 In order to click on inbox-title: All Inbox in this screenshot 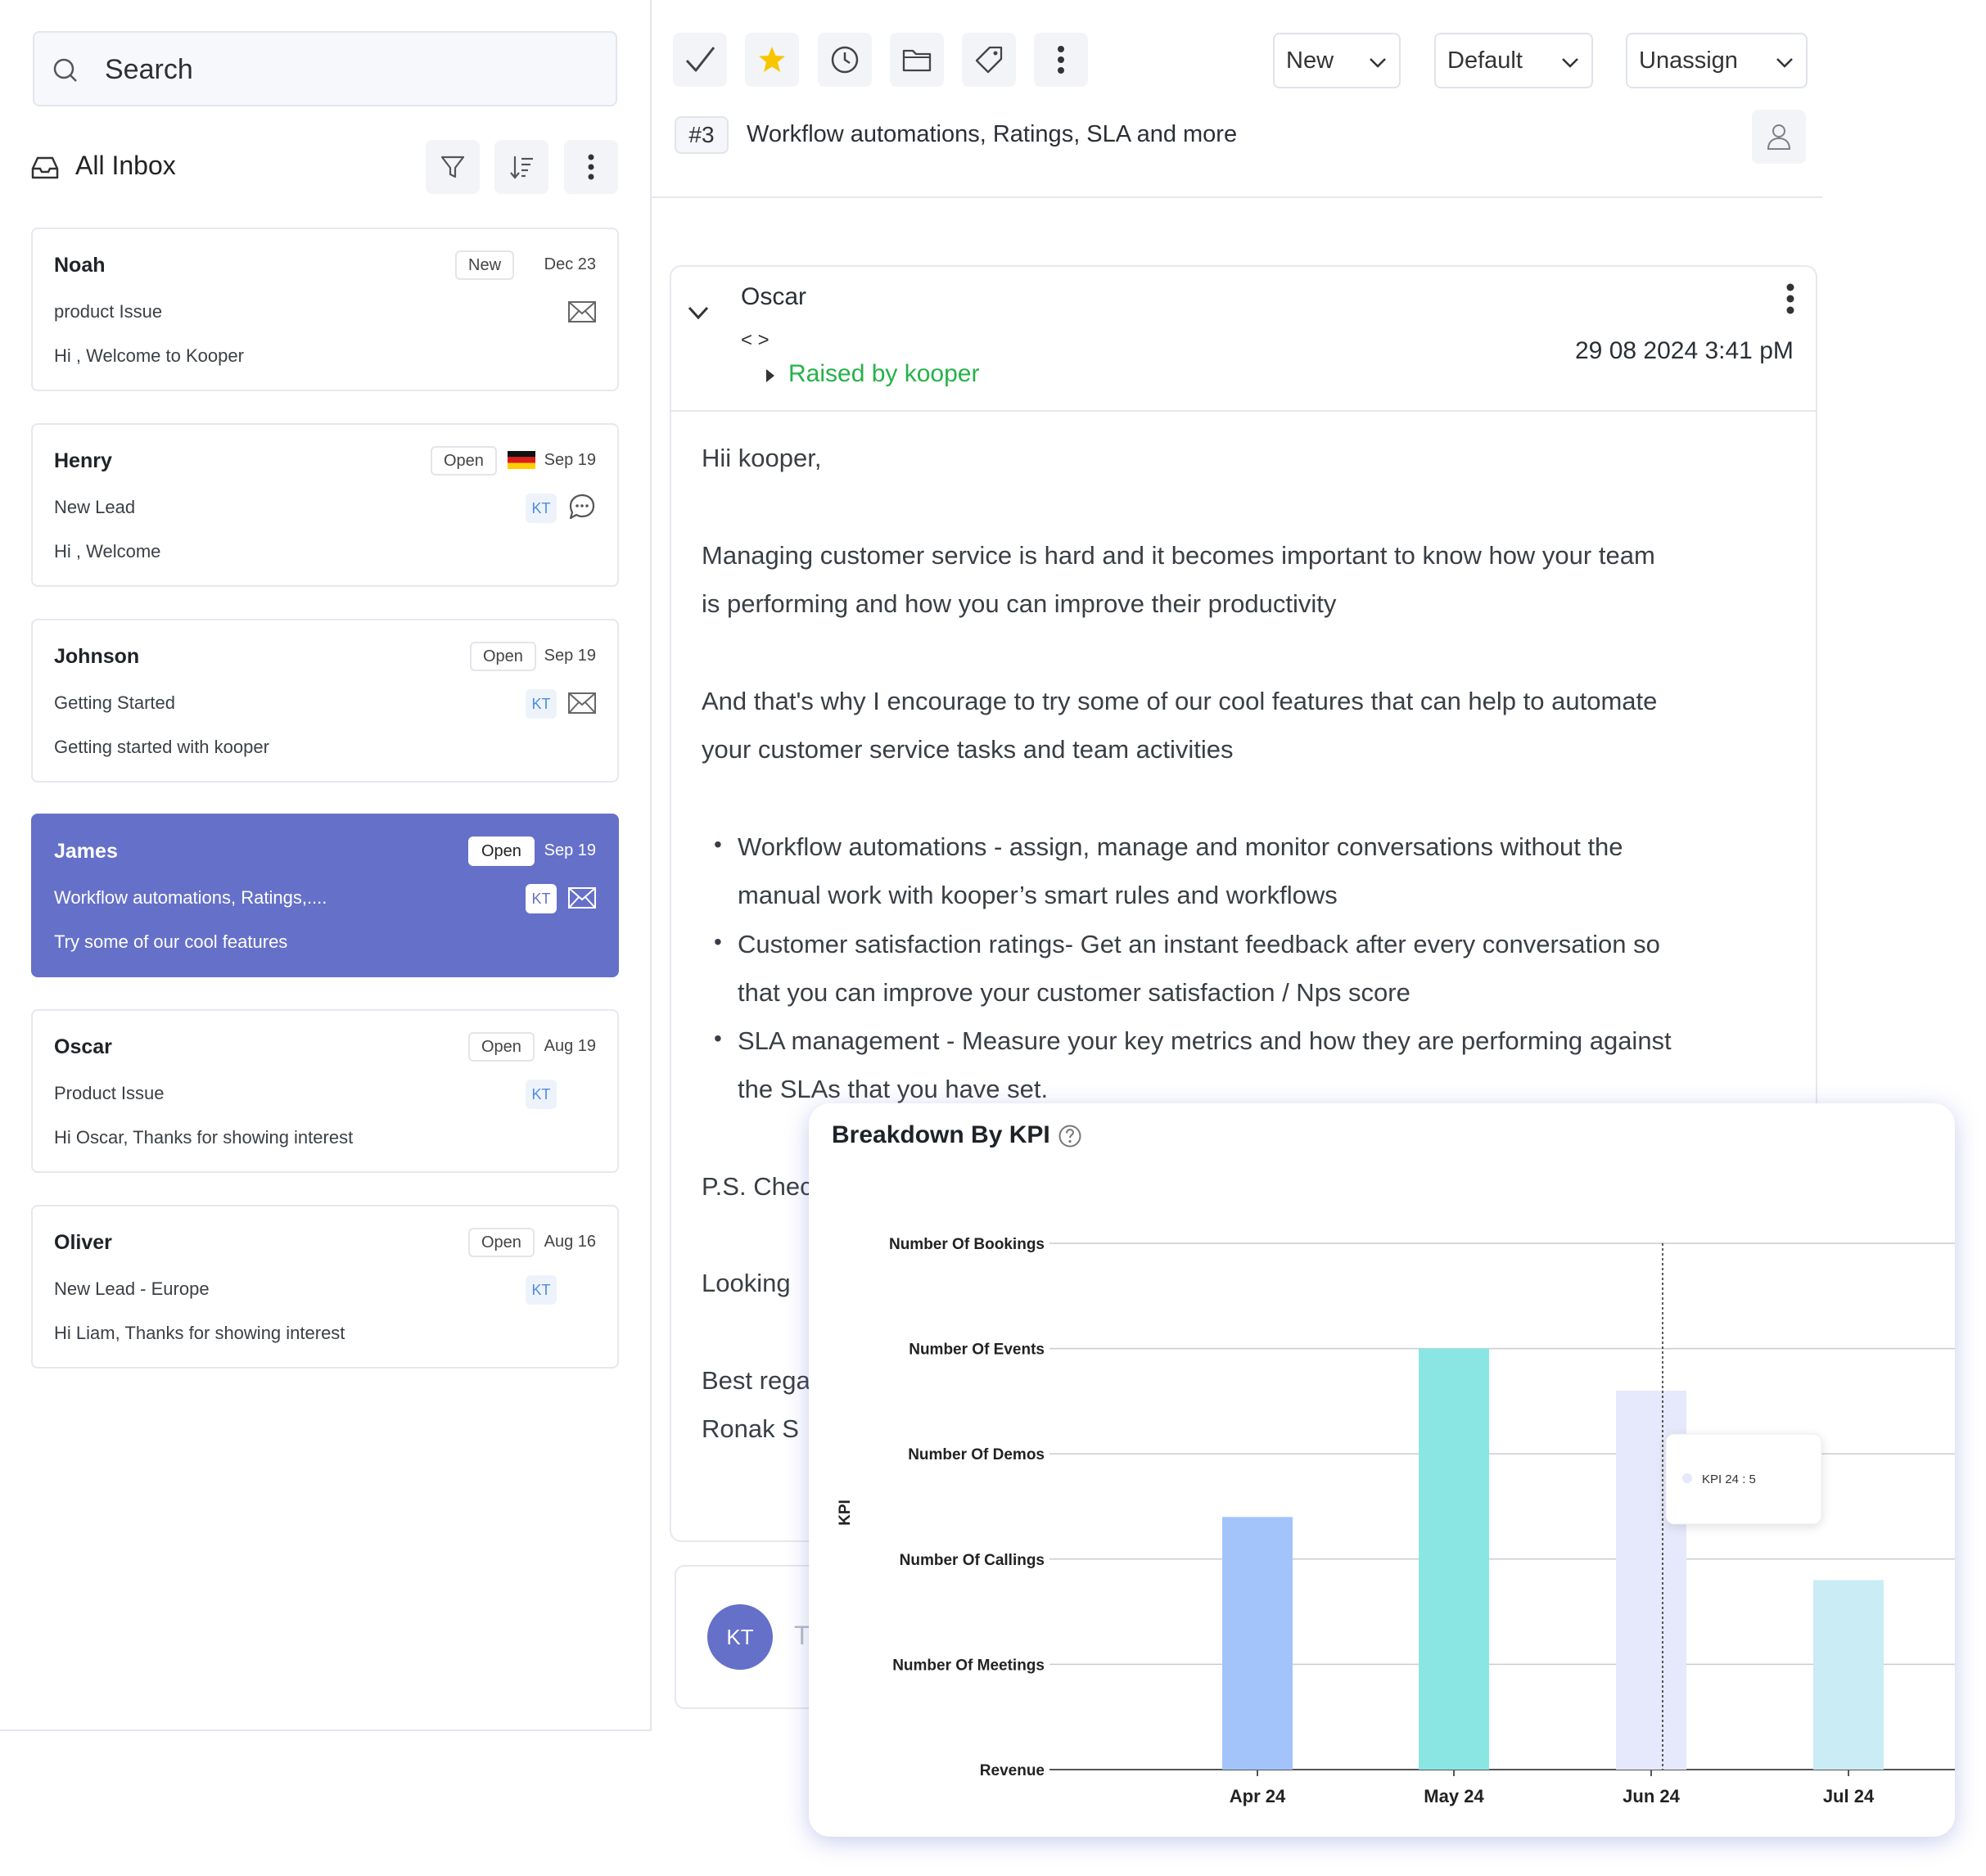, I will do `click(126, 166)`.